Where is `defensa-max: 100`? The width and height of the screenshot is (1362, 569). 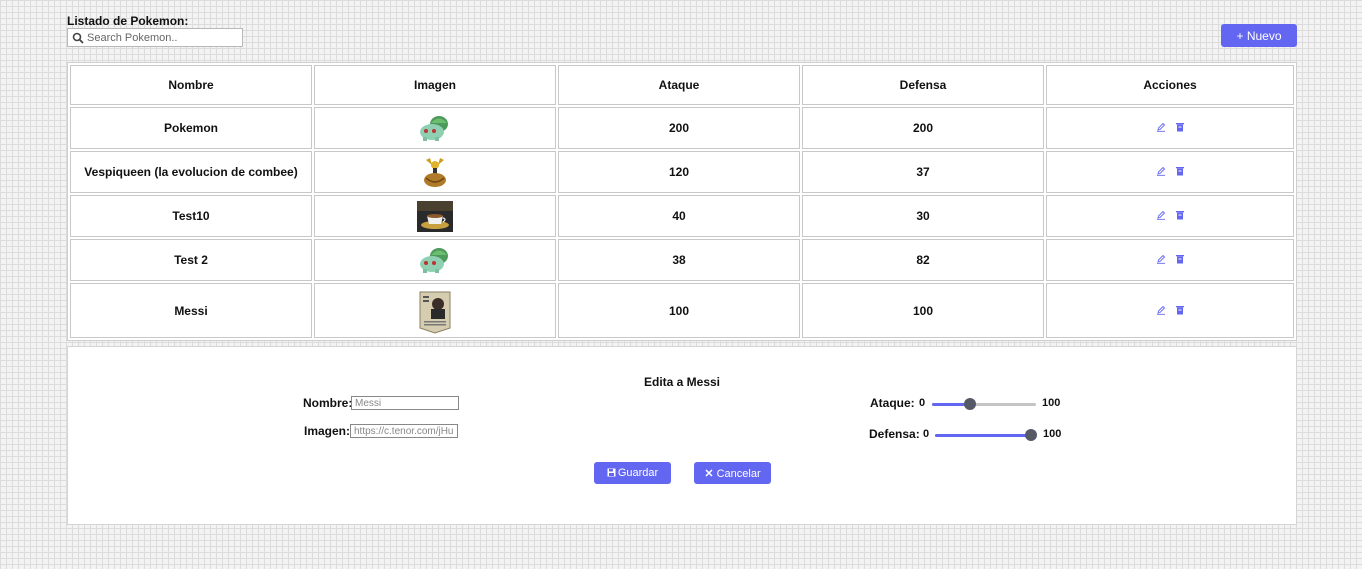
defensa-max: 100 is located at coordinates (1052, 434).